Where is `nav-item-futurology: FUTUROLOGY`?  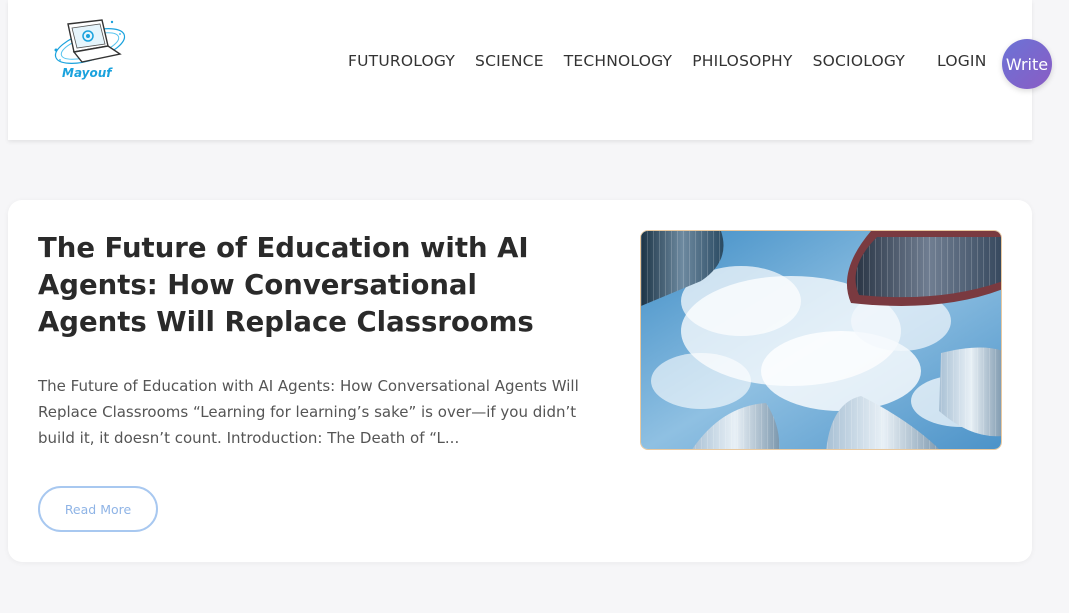
nav-item-futurology: FUTUROLOGY is located at coordinates (401, 61).